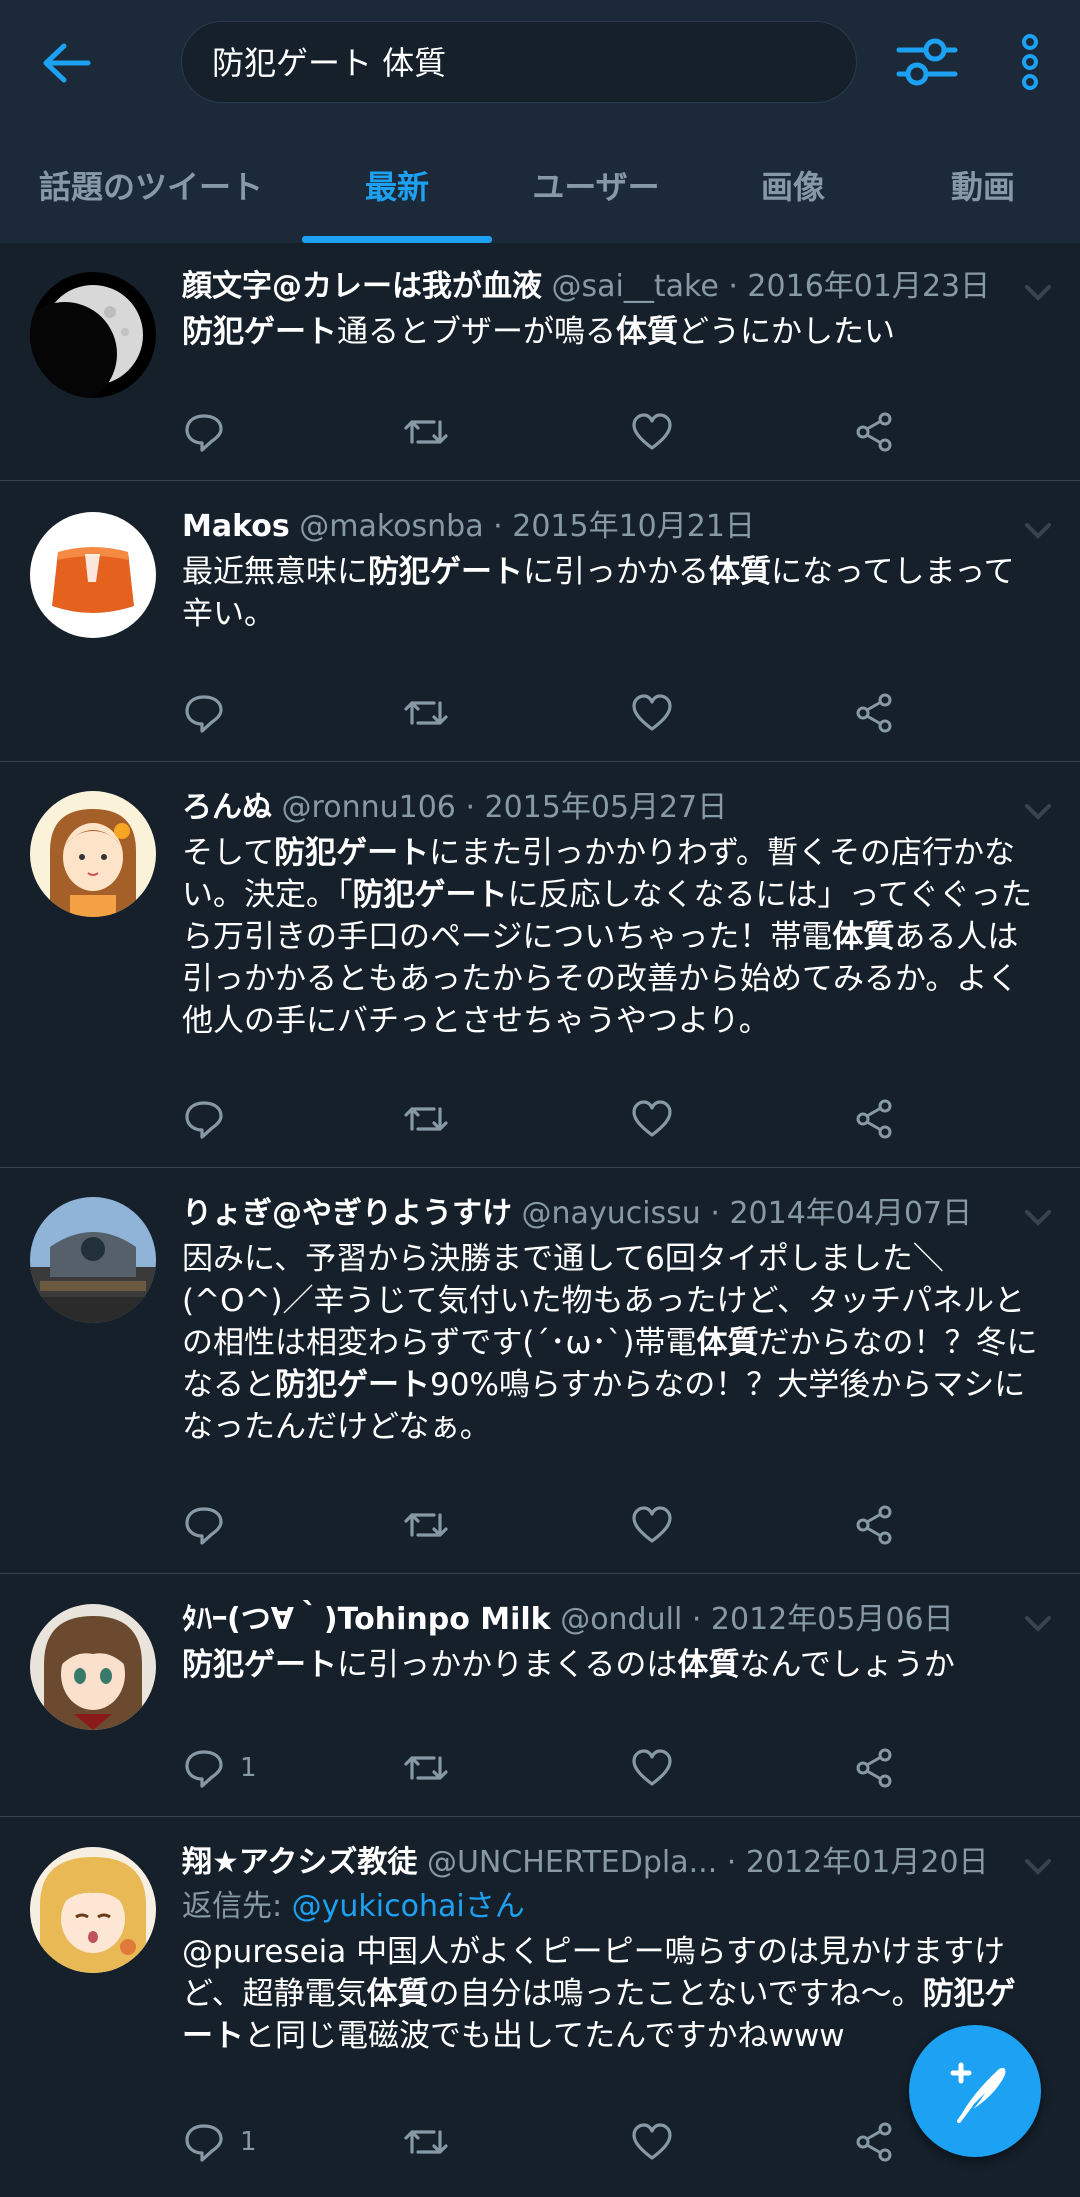  I want to click on author-name: りょぎ@やぎりようすけ, so click(347, 1213).